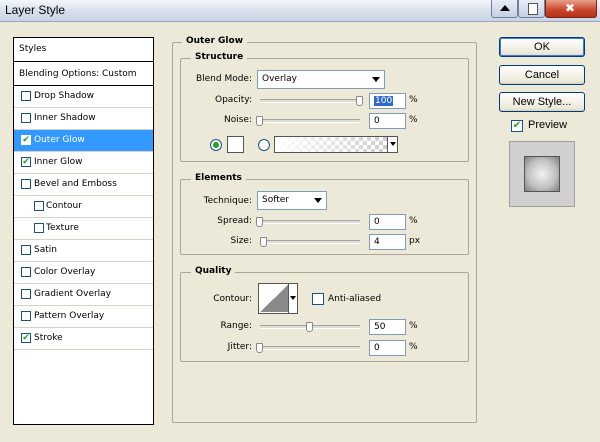 The image size is (600, 442). I want to click on blend-mode-label: Blend Mode:, so click(223, 79).